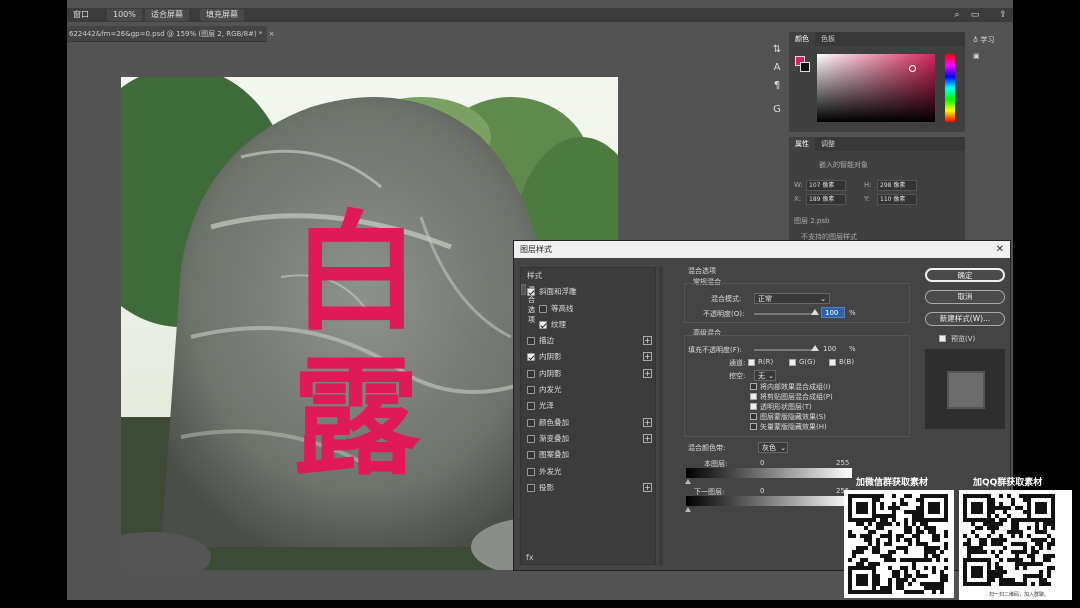 Image resolution: width=1080 pixels, height=608 pixels. I want to click on fill-opacity-slider-handle, so click(815, 348).